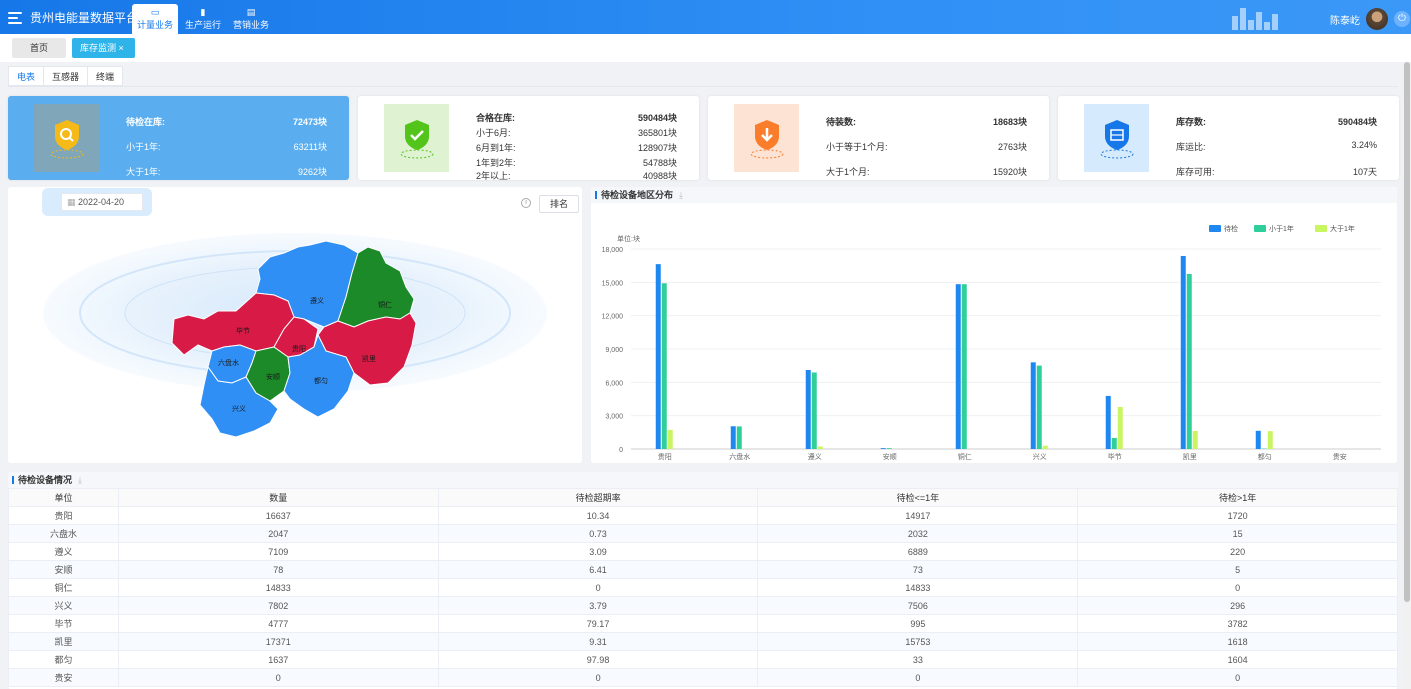  What do you see at coordinates (1237, 623) in the screenshot?
I see `table-cell: 3782` at bounding box center [1237, 623].